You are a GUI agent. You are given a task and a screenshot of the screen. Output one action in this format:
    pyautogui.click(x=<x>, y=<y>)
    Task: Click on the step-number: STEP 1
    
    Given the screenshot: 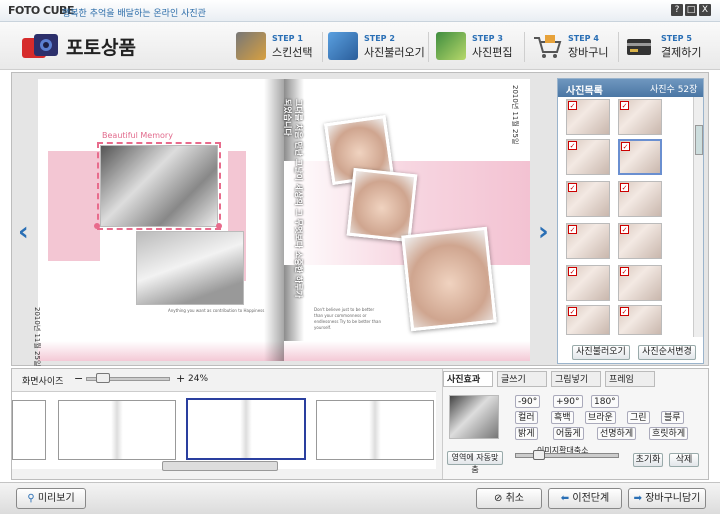 What is the action you would take?
    pyautogui.click(x=287, y=38)
    